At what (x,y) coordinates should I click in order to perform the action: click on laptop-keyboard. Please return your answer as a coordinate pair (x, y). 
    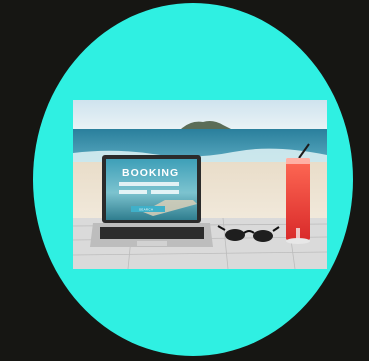
    Looking at the image, I should click on (152, 233).